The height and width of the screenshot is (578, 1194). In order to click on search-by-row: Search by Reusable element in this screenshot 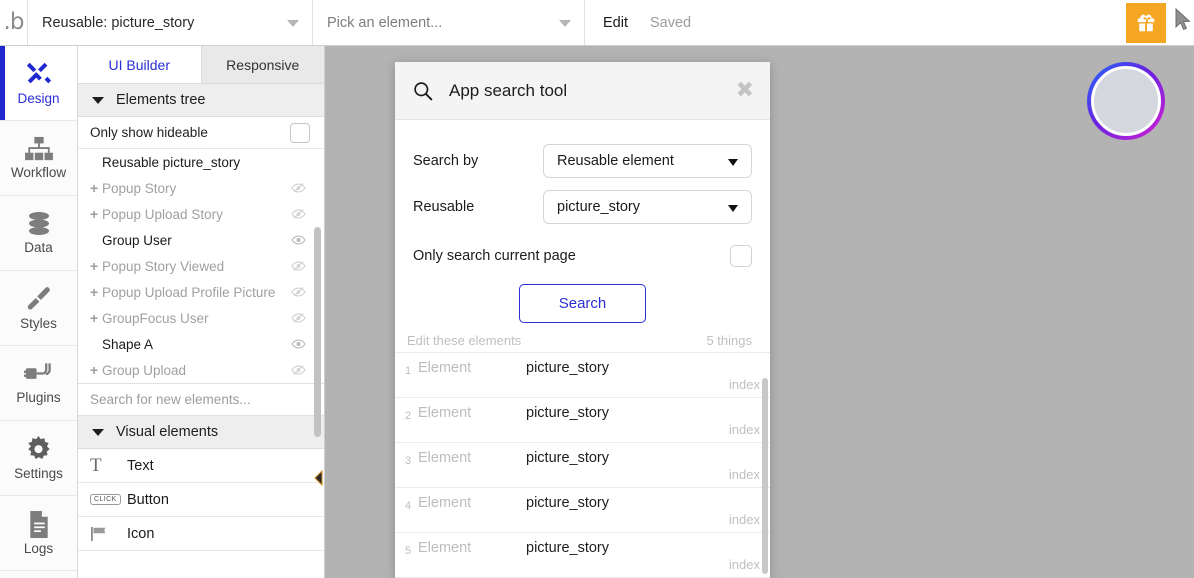, I will do `click(582, 161)`.